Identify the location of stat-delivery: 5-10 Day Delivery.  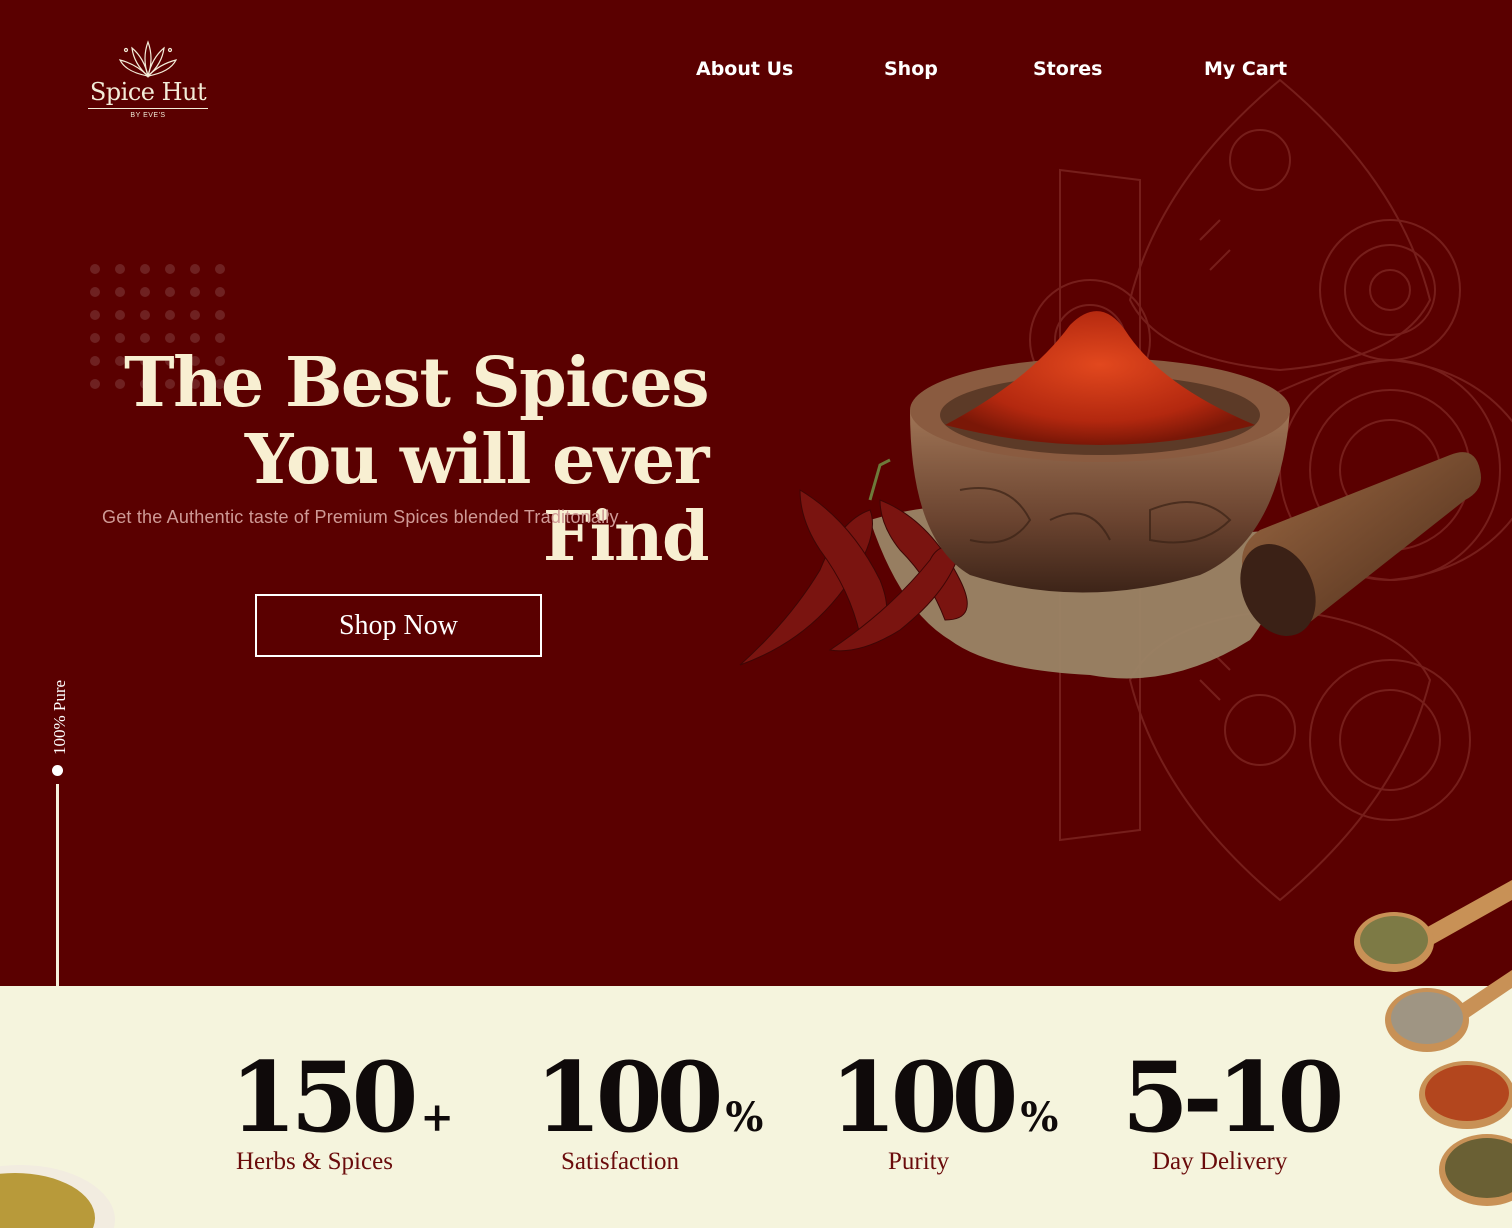
(1233, 1112).